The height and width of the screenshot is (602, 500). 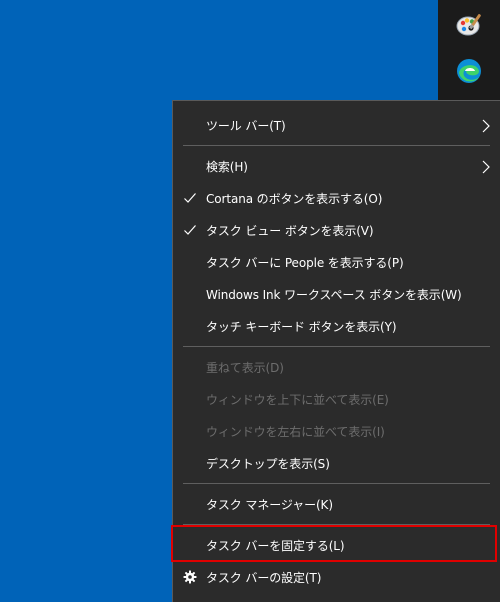 I want to click on highlight-box, so click(x=334, y=543).